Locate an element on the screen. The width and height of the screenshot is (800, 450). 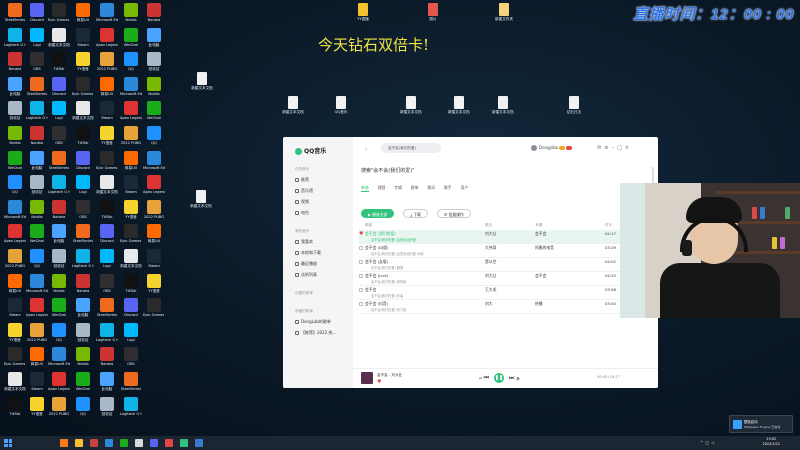
batch-button: ☰ 批量操作 is located at coordinates (454, 213).